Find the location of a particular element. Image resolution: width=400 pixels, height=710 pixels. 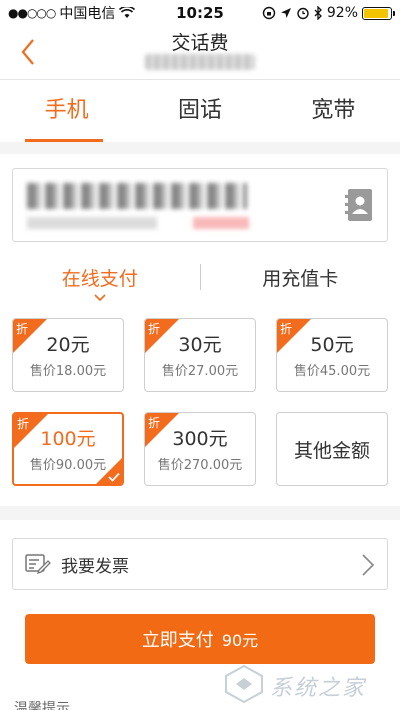

amount-option-300: 折 300元 售价270.00元 is located at coordinates (200, 449).